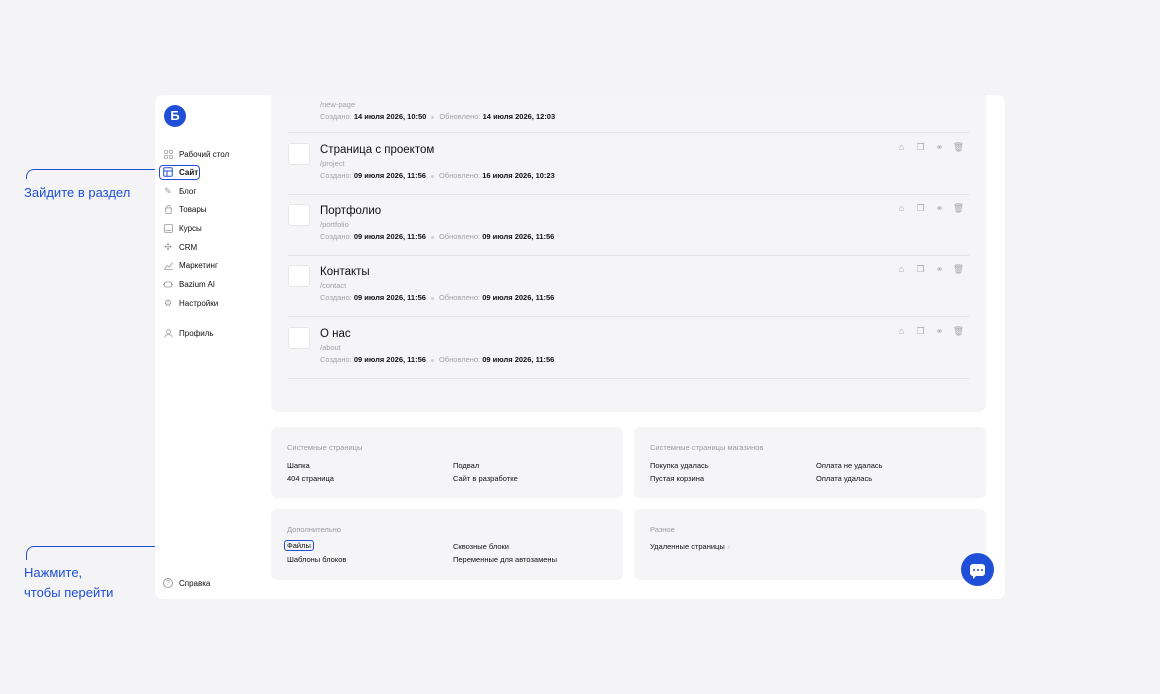 Image resolution: width=1160 pixels, height=694 pixels. I want to click on logo: Б, so click(175, 116).